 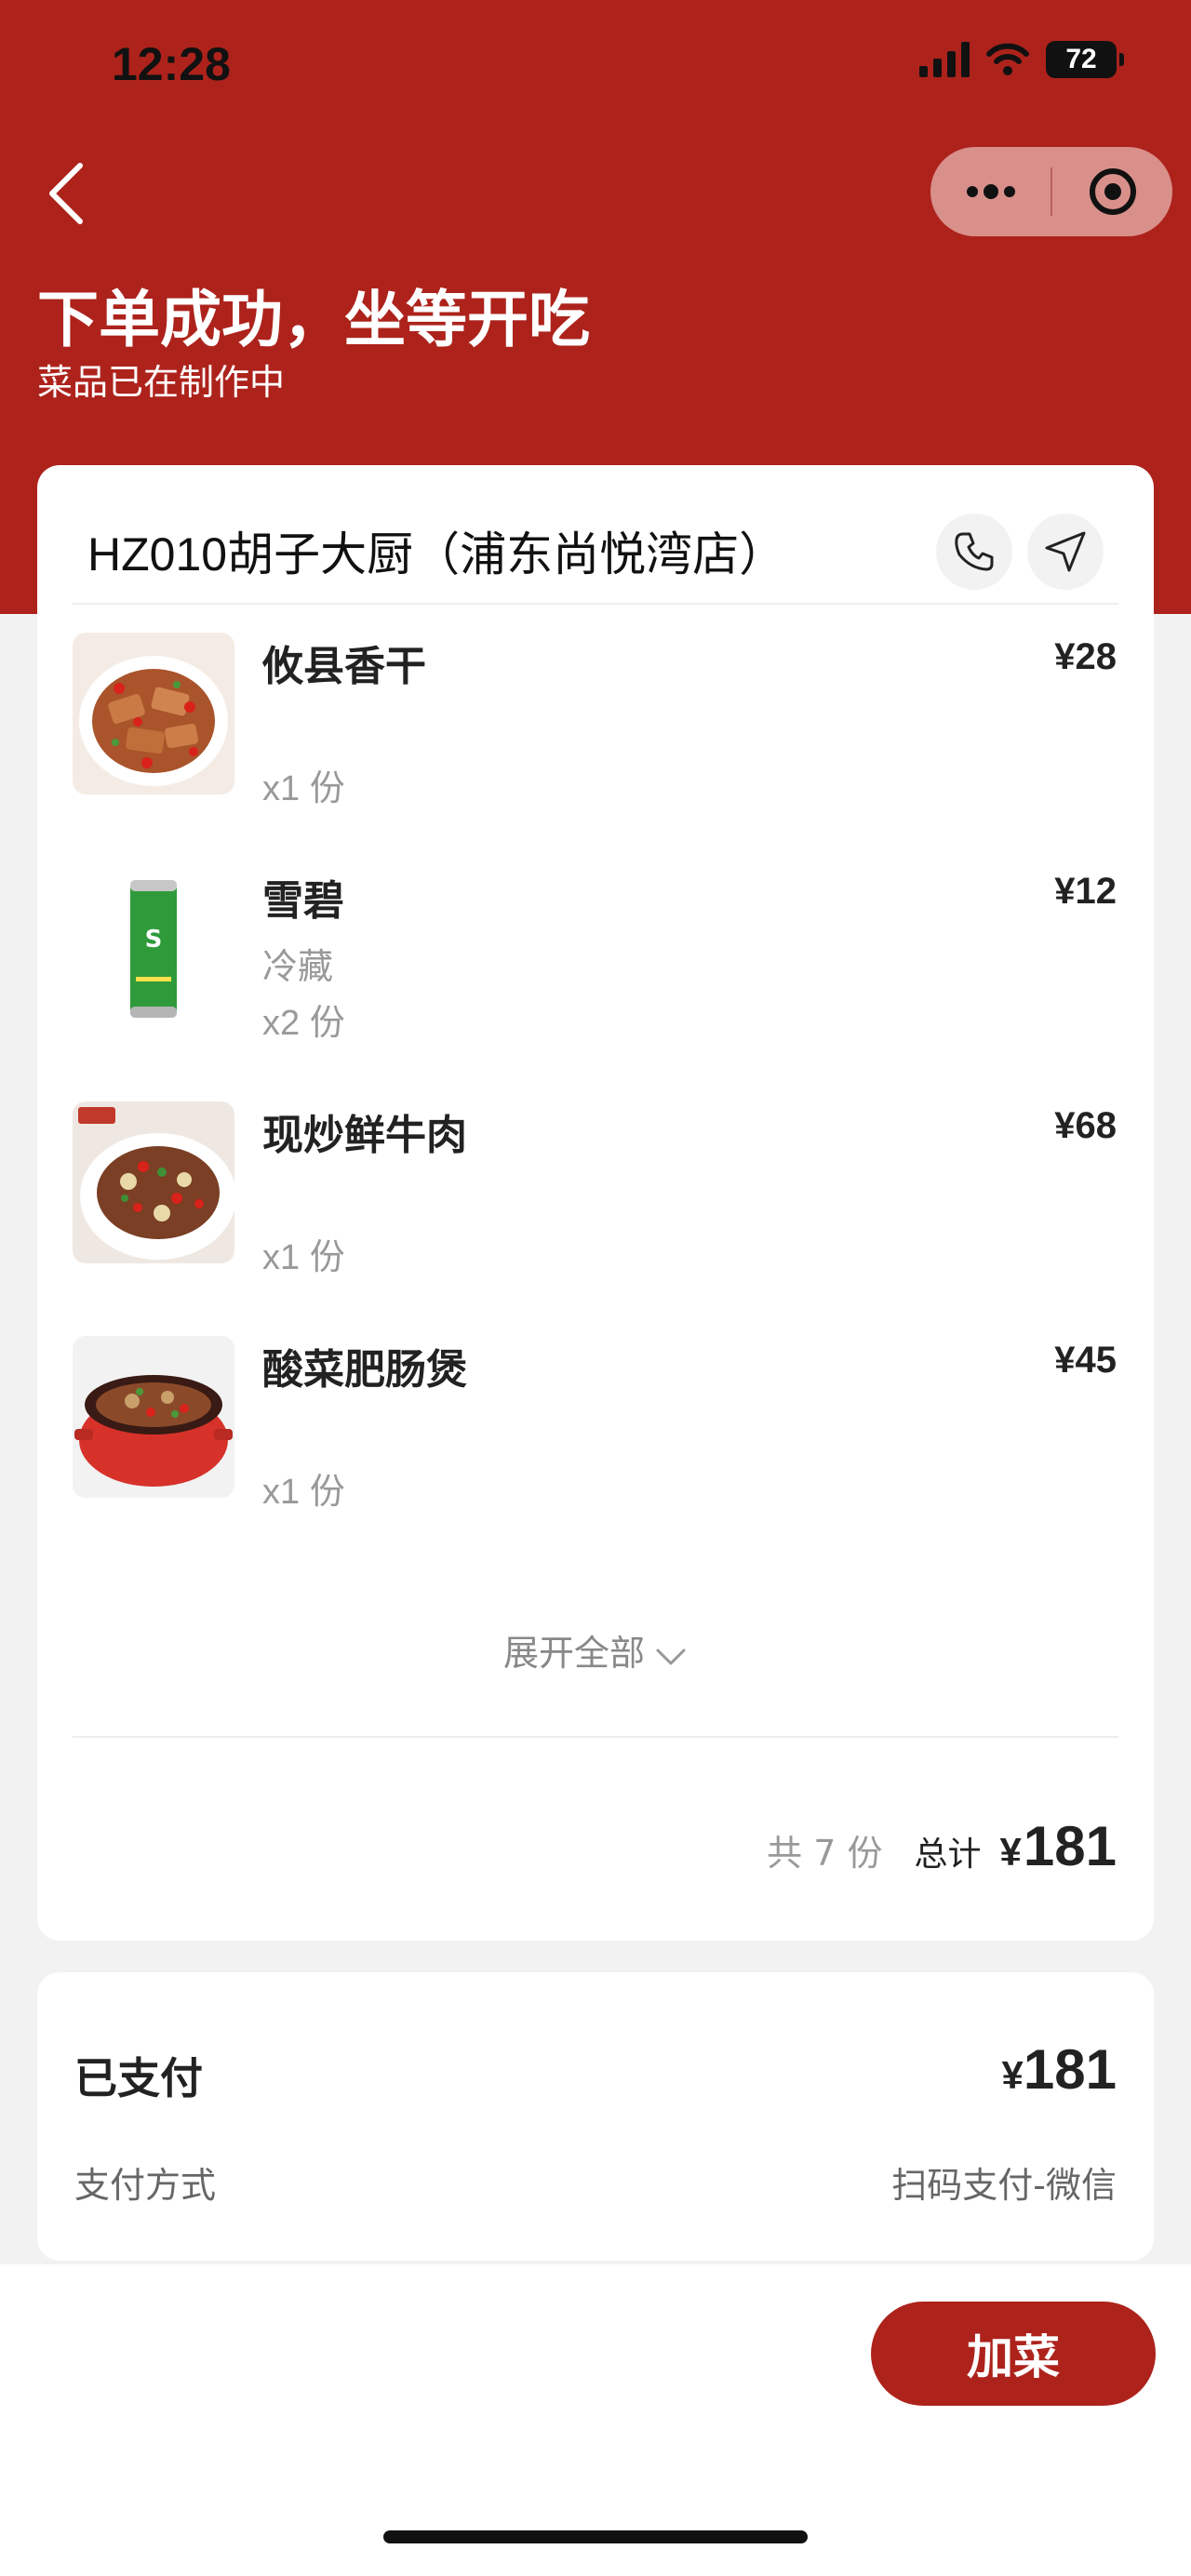 What do you see at coordinates (671, 1655) in the screenshot?
I see `chevron-down-icon` at bounding box center [671, 1655].